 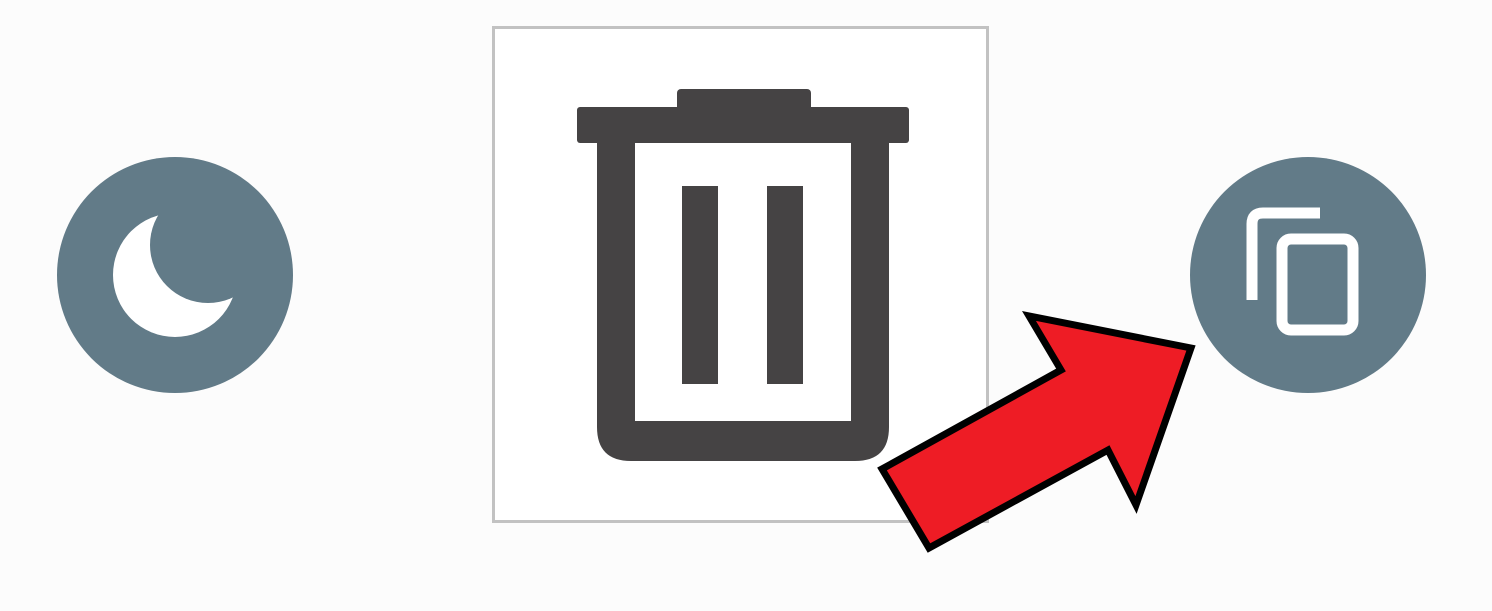 I want to click on night-mode-button, so click(x=175, y=275).